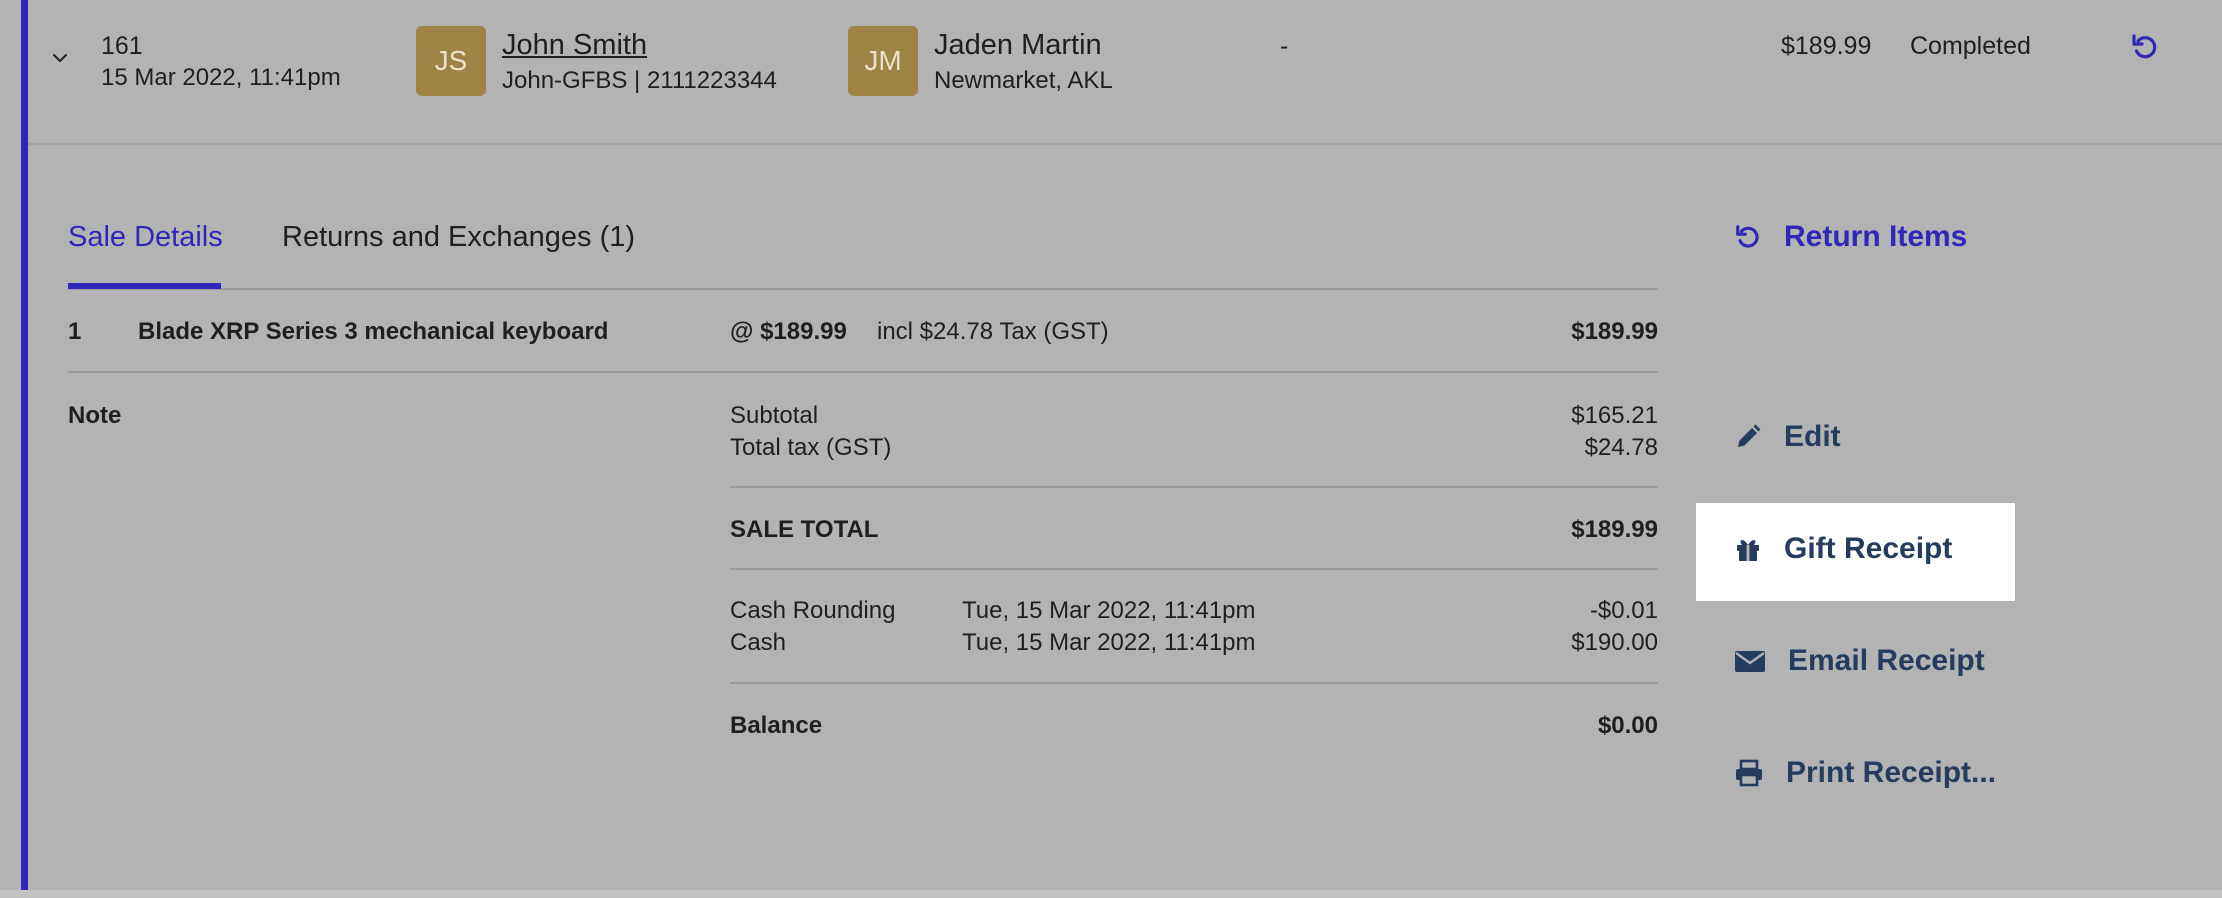  I want to click on customer-initials: JS, so click(451, 60).